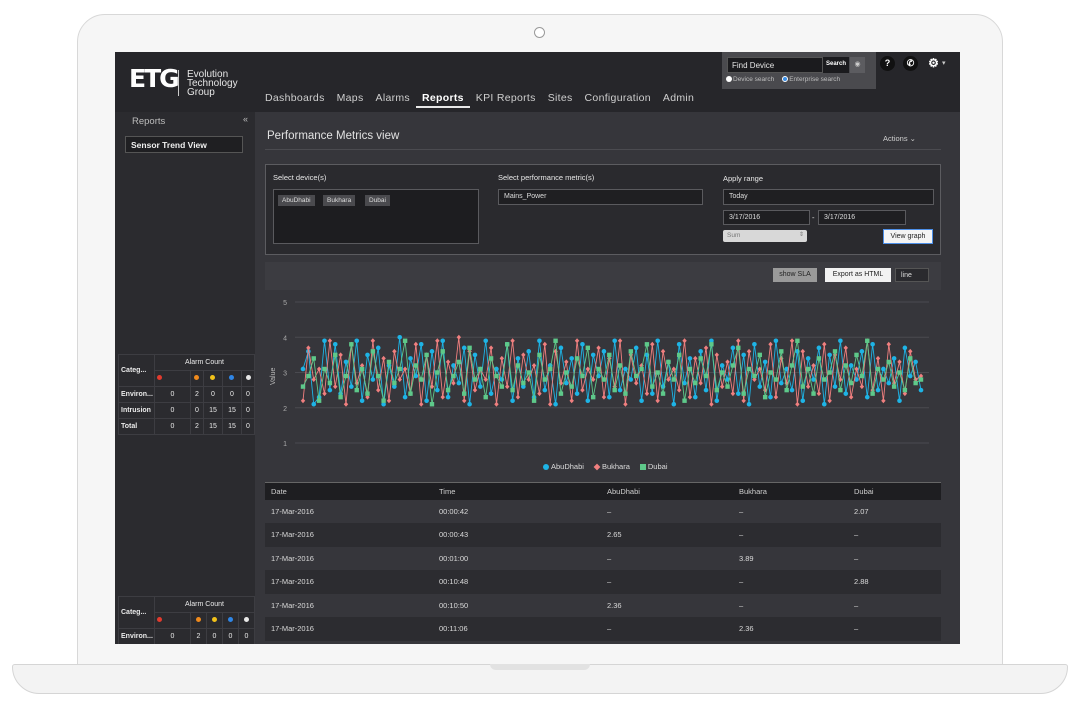  Describe the element at coordinates (836, 65) in the screenshot. I see `search-button: Search` at that location.